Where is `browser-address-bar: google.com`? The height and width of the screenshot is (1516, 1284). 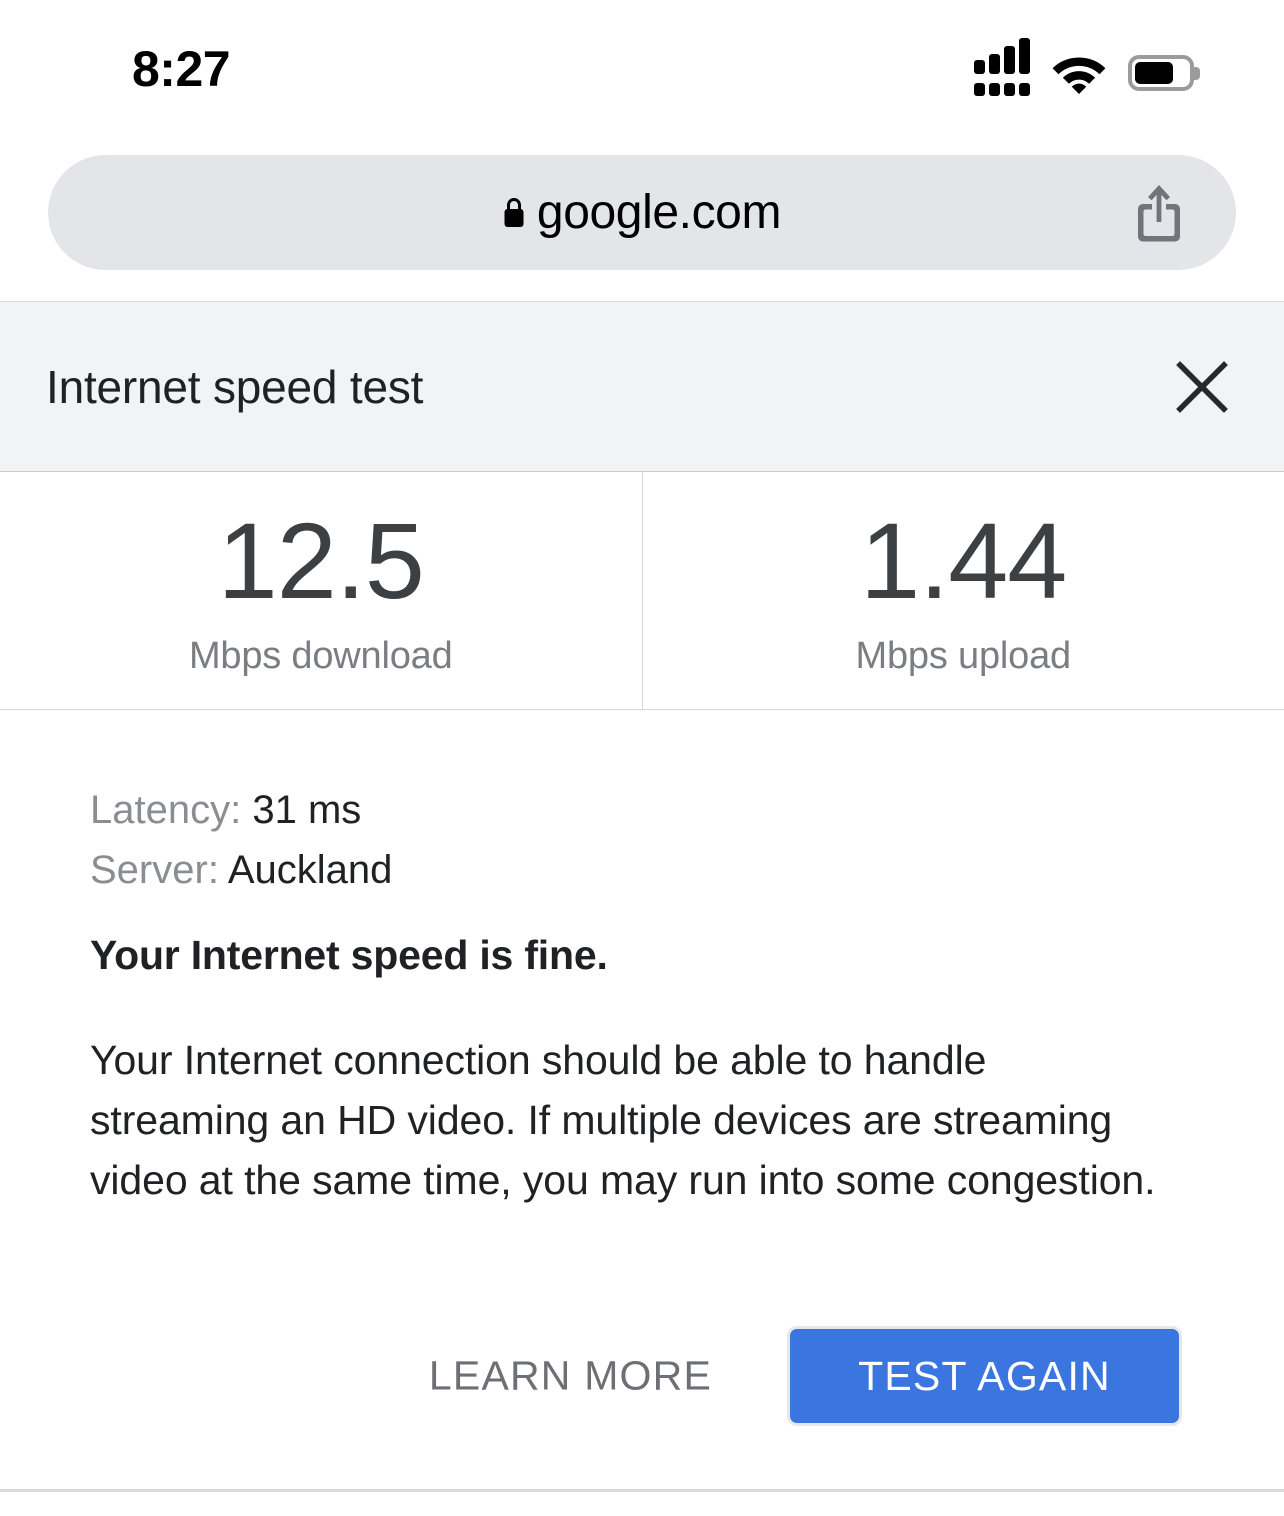 browser-address-bar: google.com is located at coordinates (642, 212).